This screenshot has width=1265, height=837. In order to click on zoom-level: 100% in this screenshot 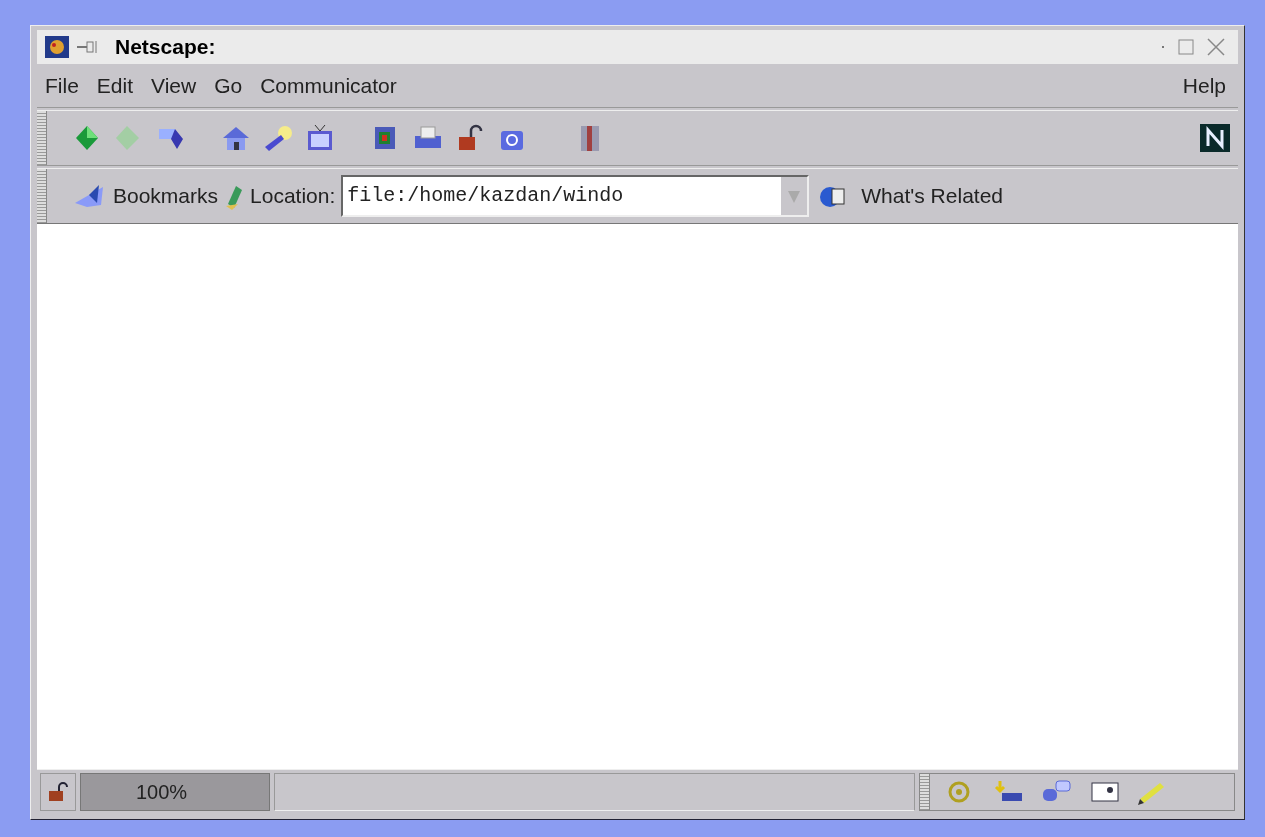, I will do `click(162, 792)`.